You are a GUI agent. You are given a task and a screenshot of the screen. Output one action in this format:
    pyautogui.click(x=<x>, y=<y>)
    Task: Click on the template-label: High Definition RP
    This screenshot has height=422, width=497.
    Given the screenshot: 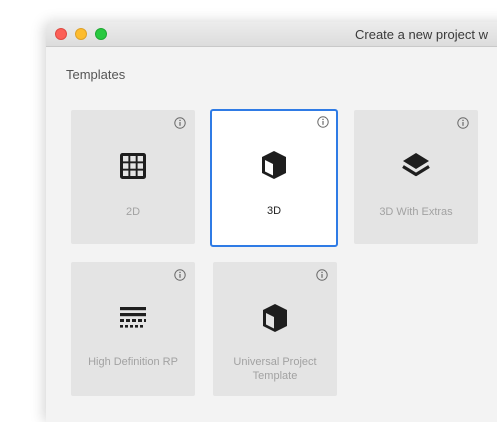 What is the action you would take?
    pyautogui.click(x=133, y=362)
    